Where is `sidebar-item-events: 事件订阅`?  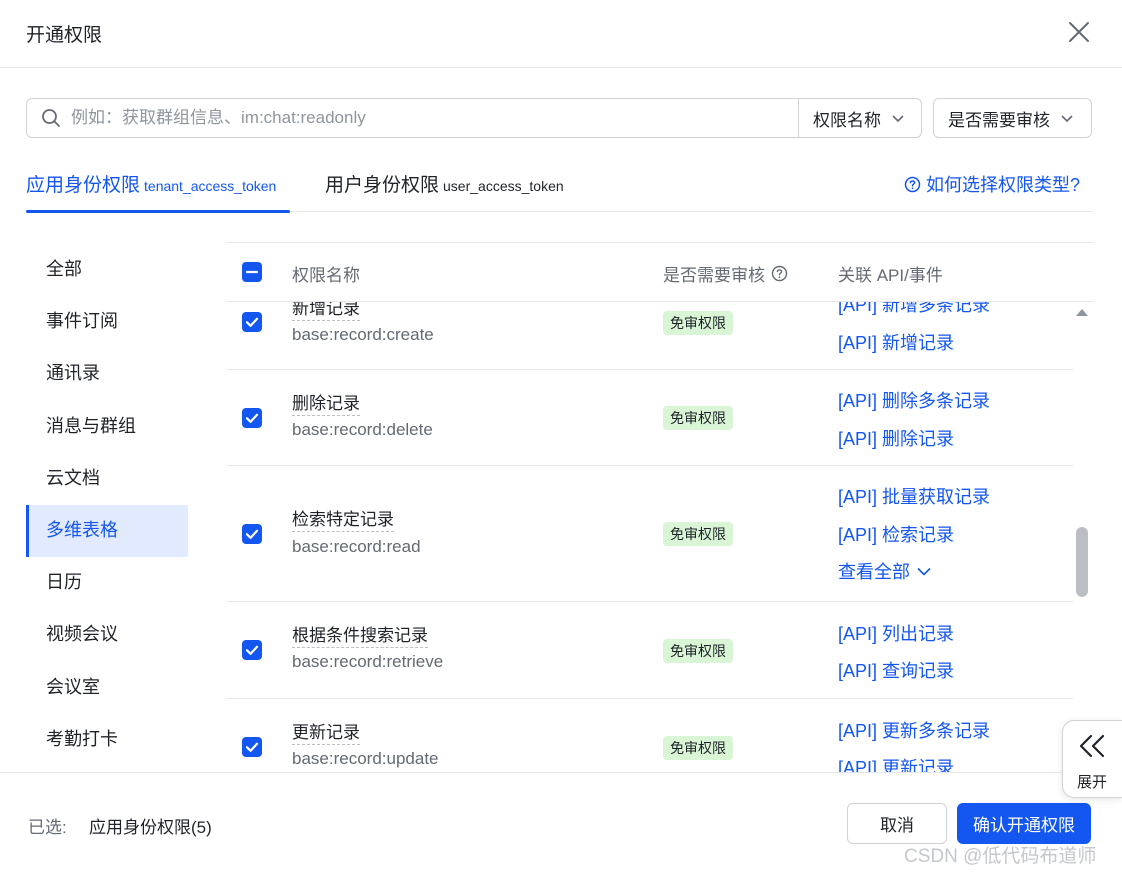
sidebar-item-events: 事件订阅 is located at coordinates (107, 322).